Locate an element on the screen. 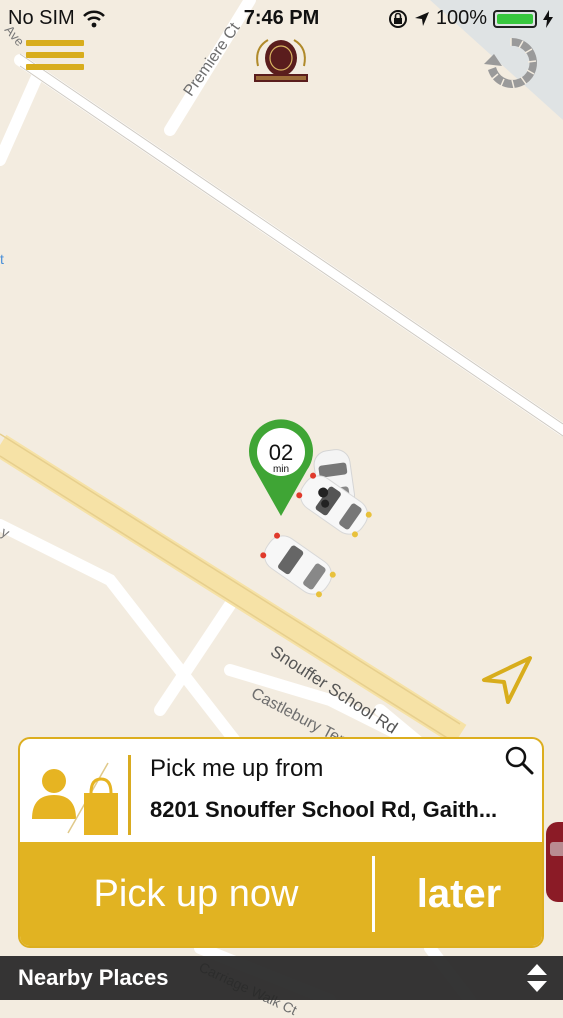  search-icon is located at coordinates (519, 760).